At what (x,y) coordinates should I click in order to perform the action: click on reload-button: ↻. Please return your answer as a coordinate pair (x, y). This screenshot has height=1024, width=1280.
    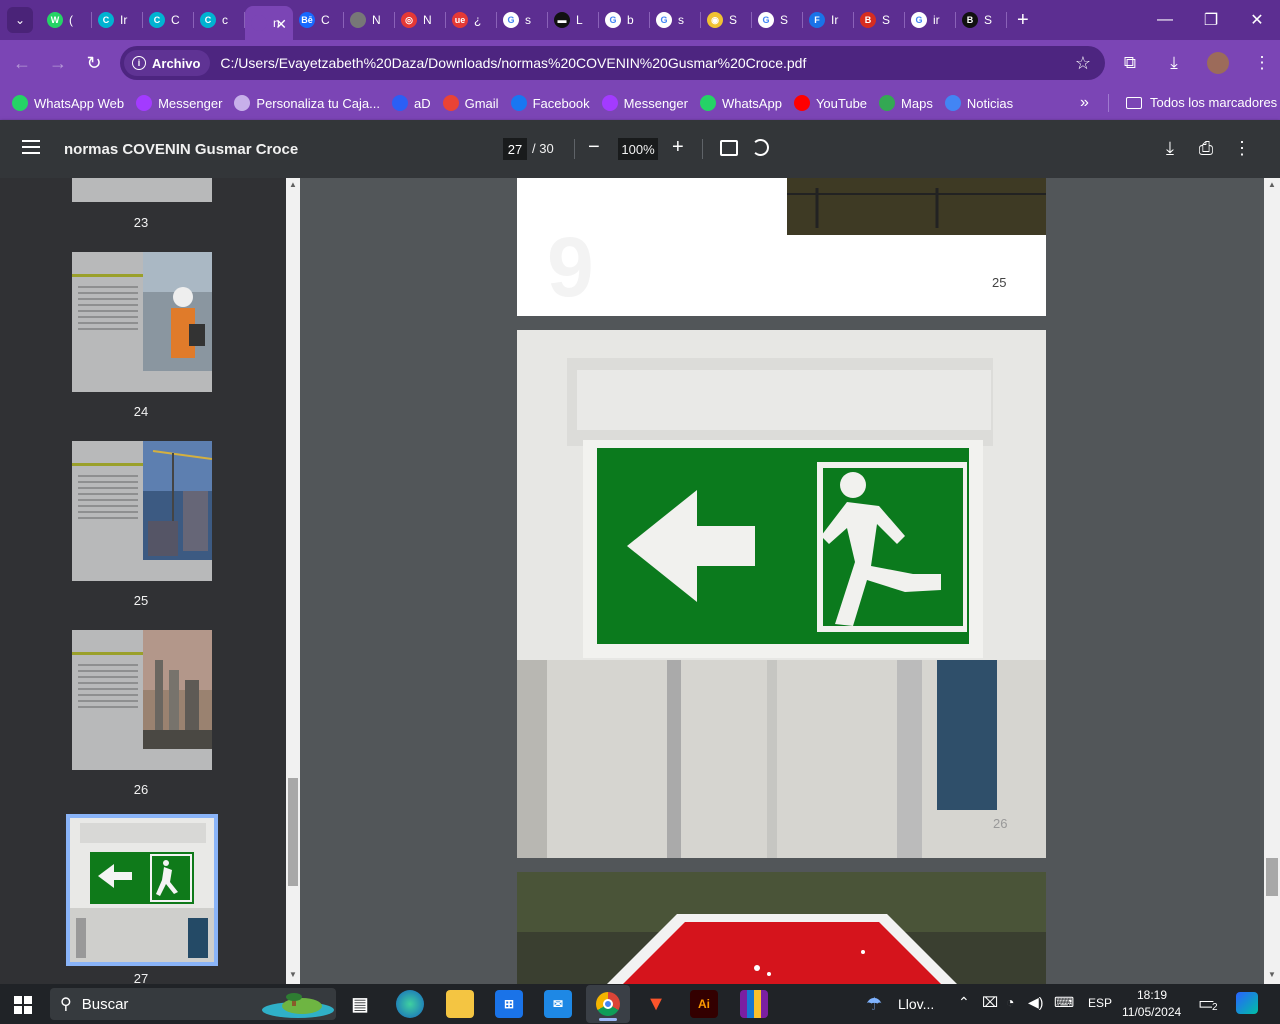
    Looking at the image, I should click on (94, 63).